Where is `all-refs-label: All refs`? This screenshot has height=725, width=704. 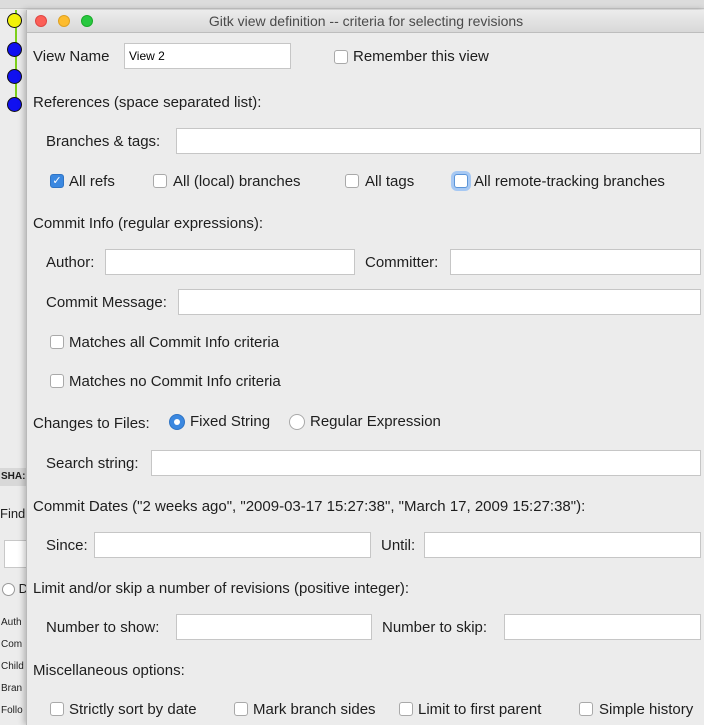
all-refs-label: All refs is located at coordinates (92, 181).